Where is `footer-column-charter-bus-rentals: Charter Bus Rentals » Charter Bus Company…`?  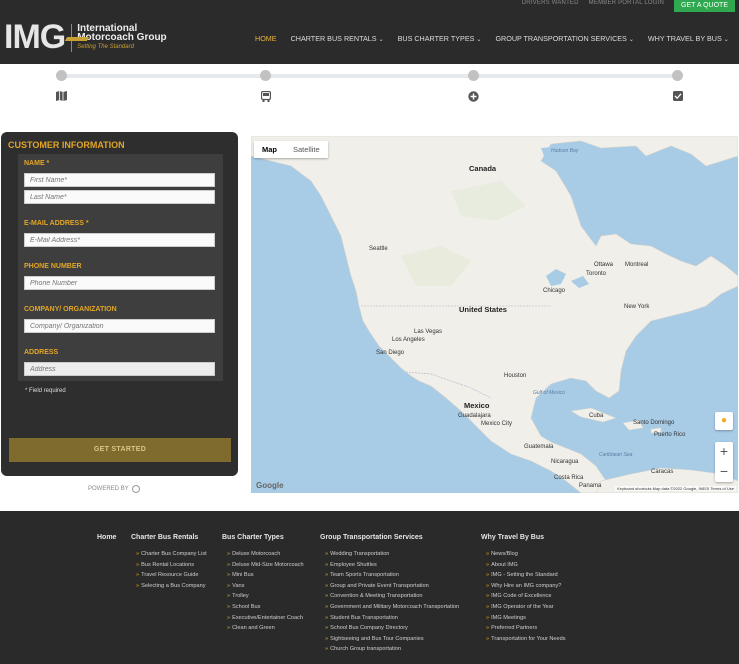 footer-column-charter-bus-rentals: Charter Bus Rentals » Charter Bus Company… is located at coordinates (169, 563).